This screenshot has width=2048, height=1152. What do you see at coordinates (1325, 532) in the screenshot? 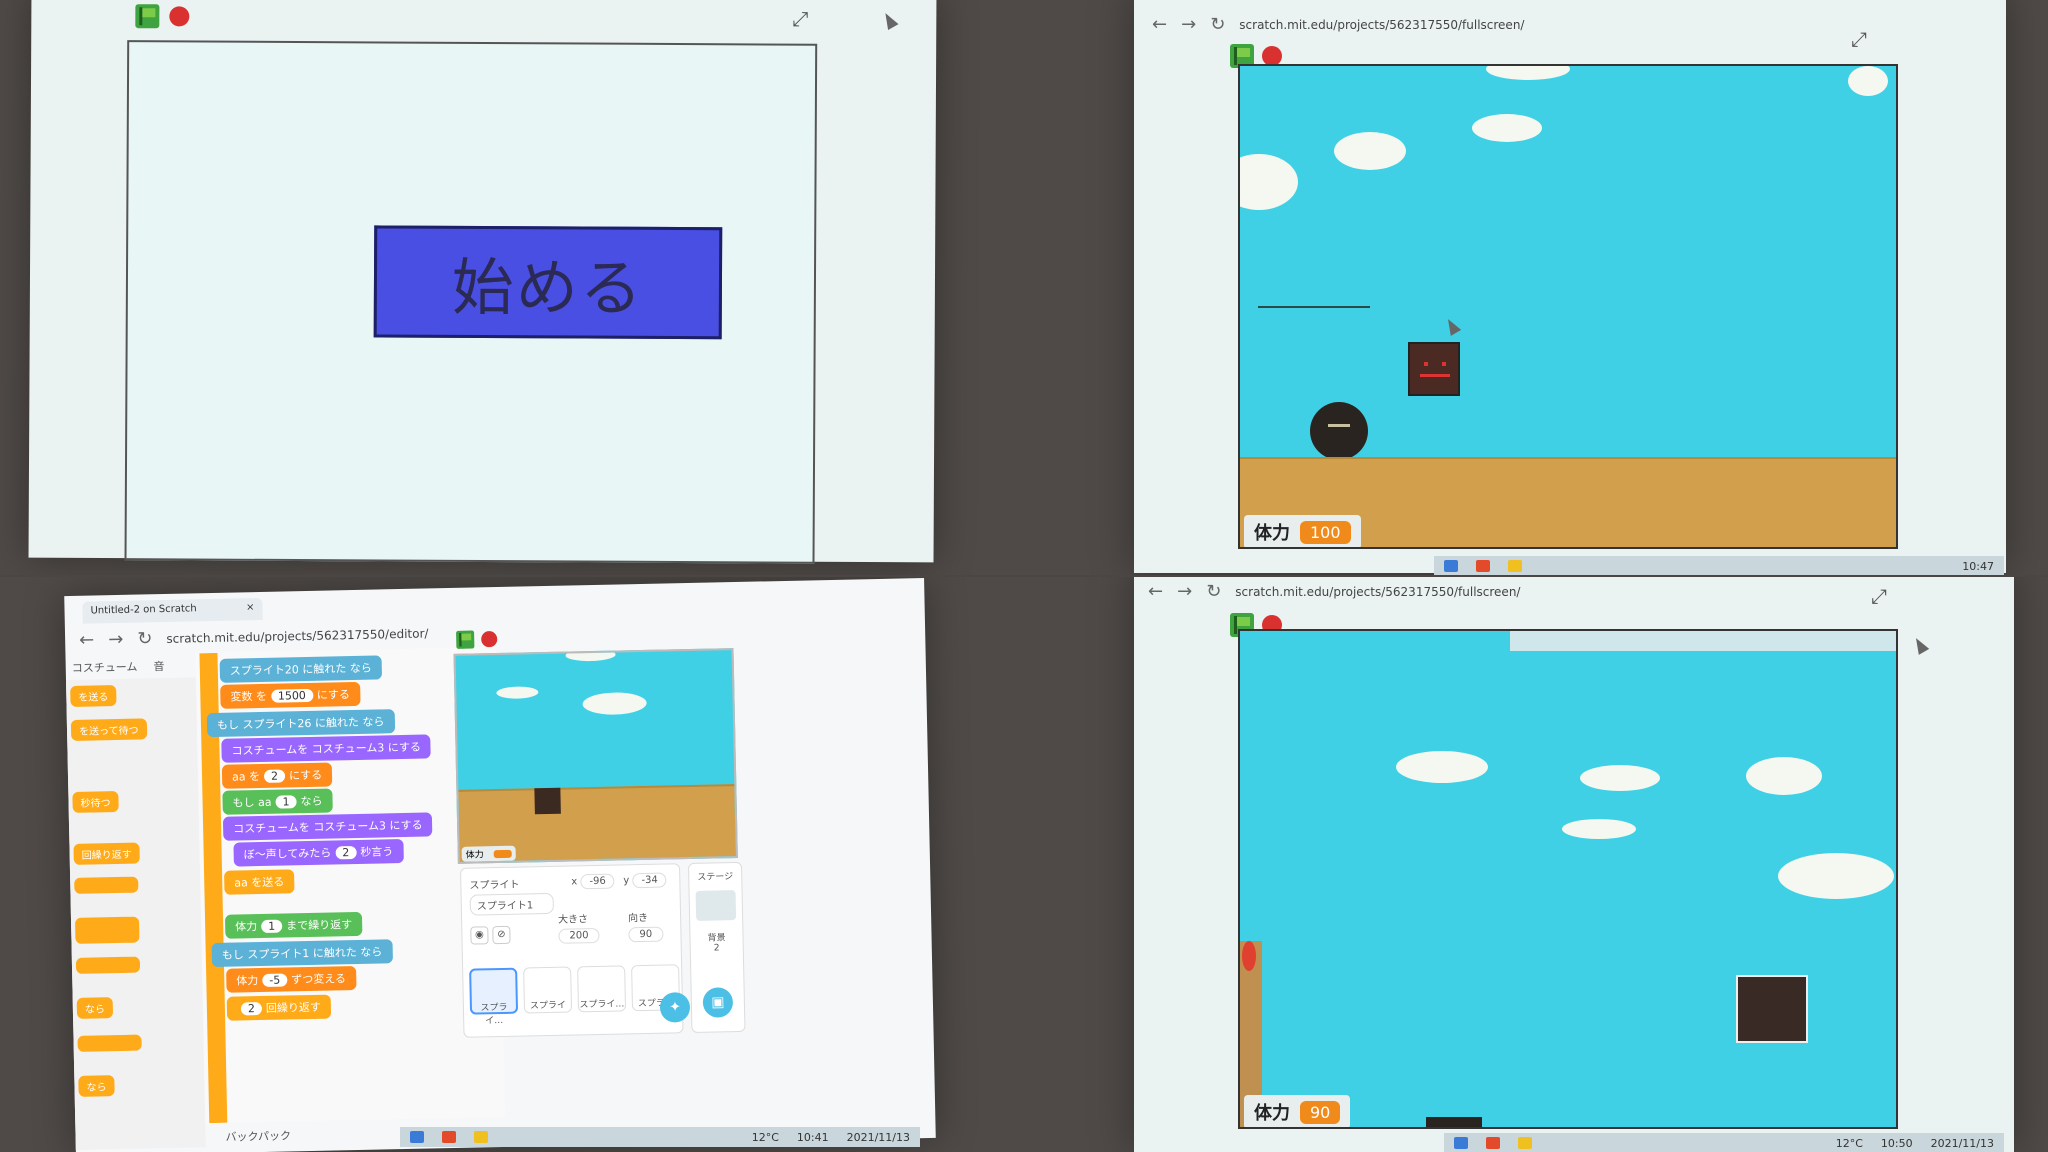
I see `health-value: 100` at bounding box center [1325, 532].